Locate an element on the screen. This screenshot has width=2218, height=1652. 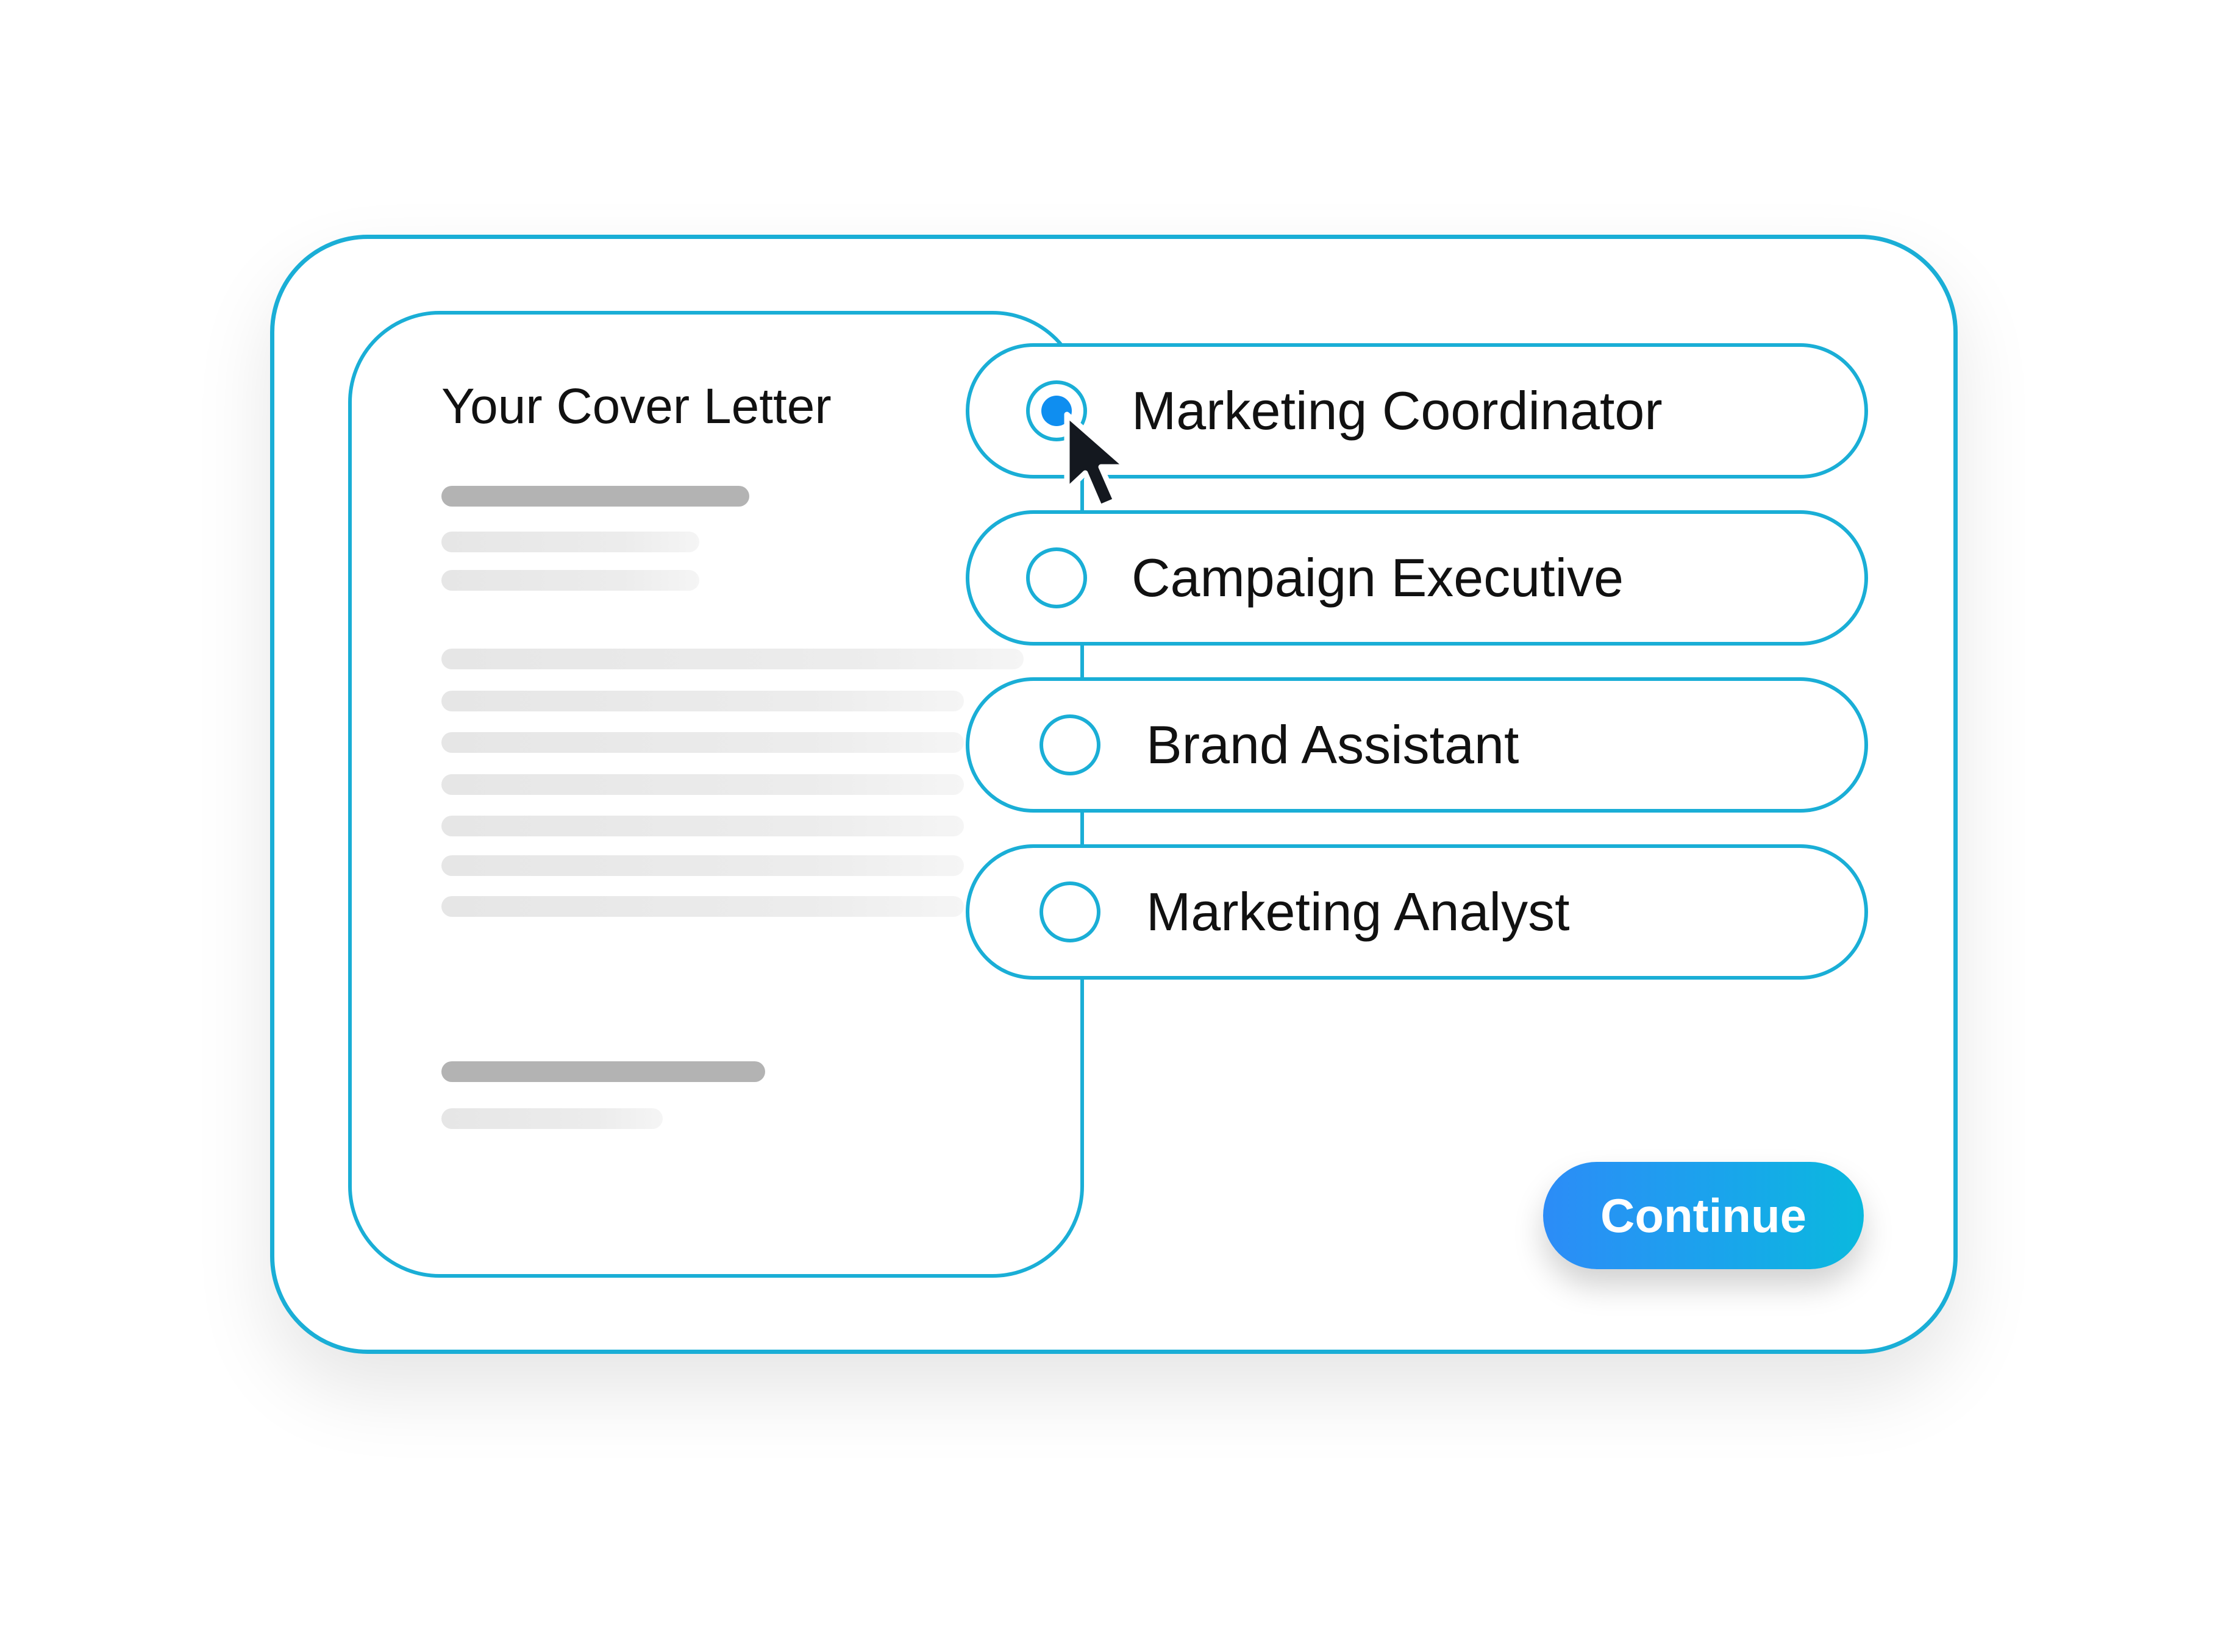
option-brand-assistant: Brand Assistant is located at coordinates (1417, 745).